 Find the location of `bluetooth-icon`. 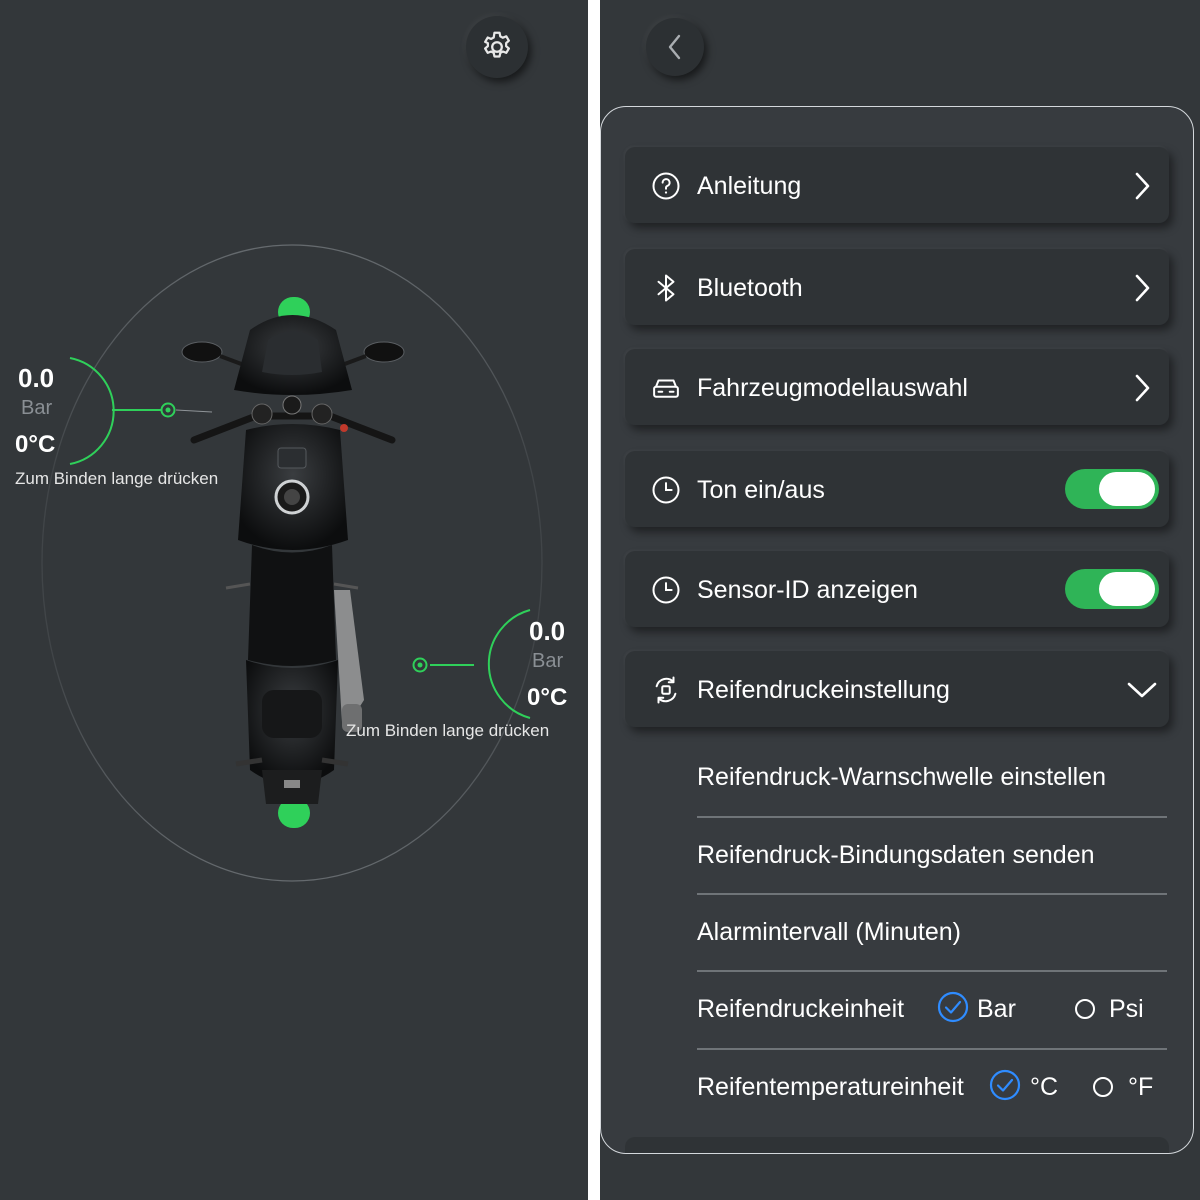

bluetooth-icon is located at coordinates (666, 288).